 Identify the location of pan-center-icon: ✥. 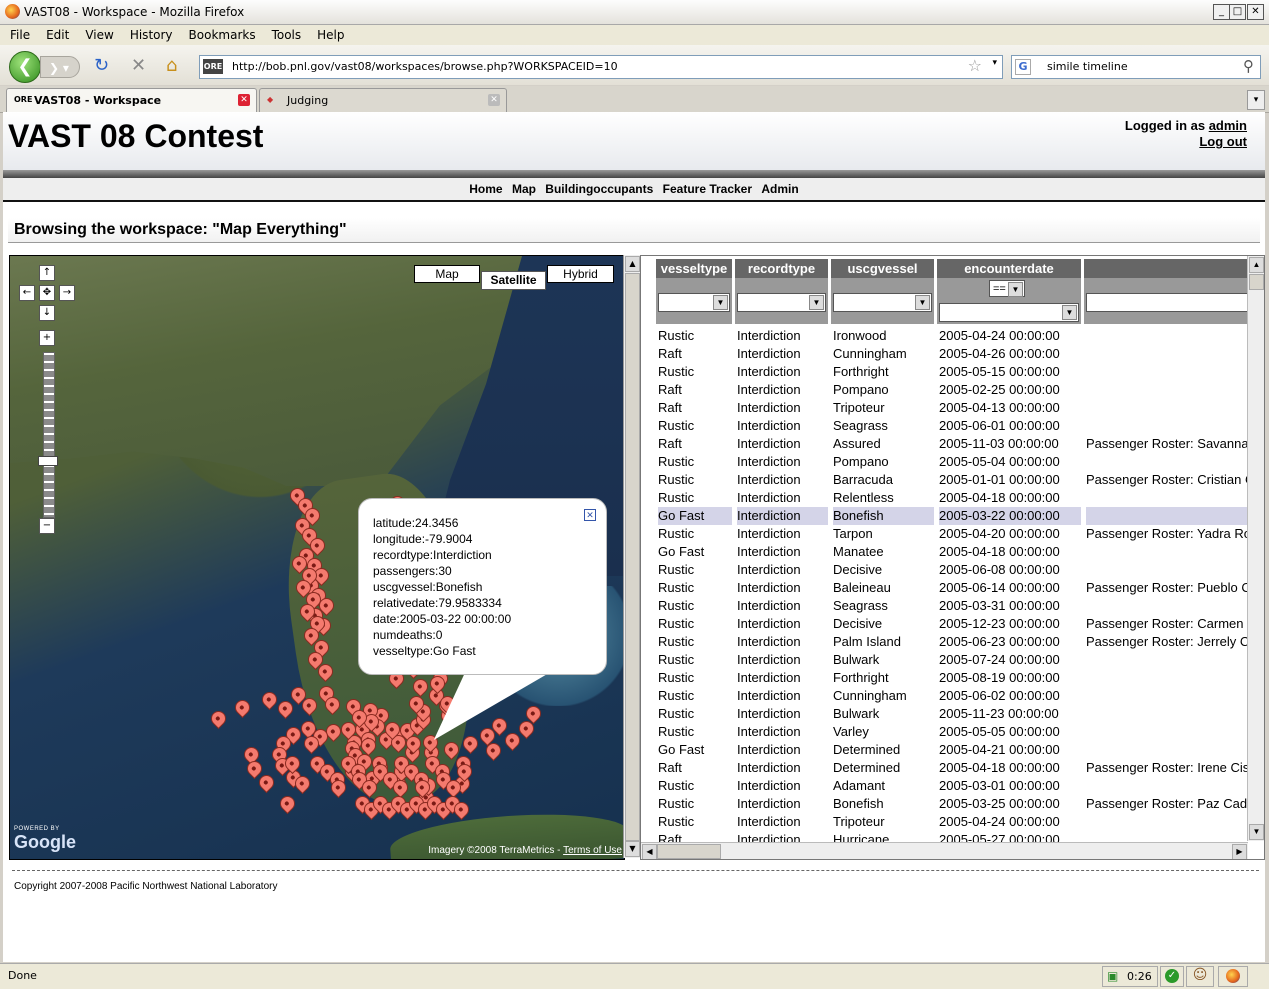
(47, 293).